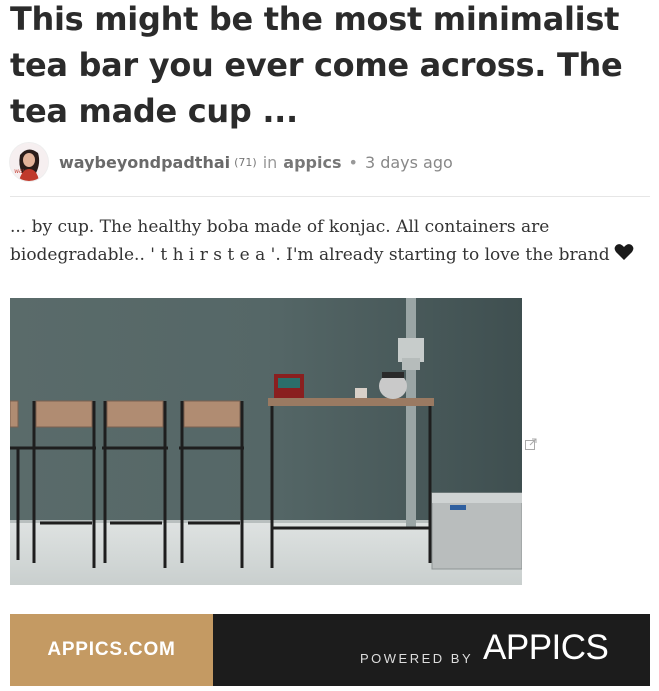 Image resolution: width=659 pixels, height=691 pixels. What do you see at coordinates (20, 171) in the screenshot?
I see `svg-text: way` at bounding box center [20, 171].